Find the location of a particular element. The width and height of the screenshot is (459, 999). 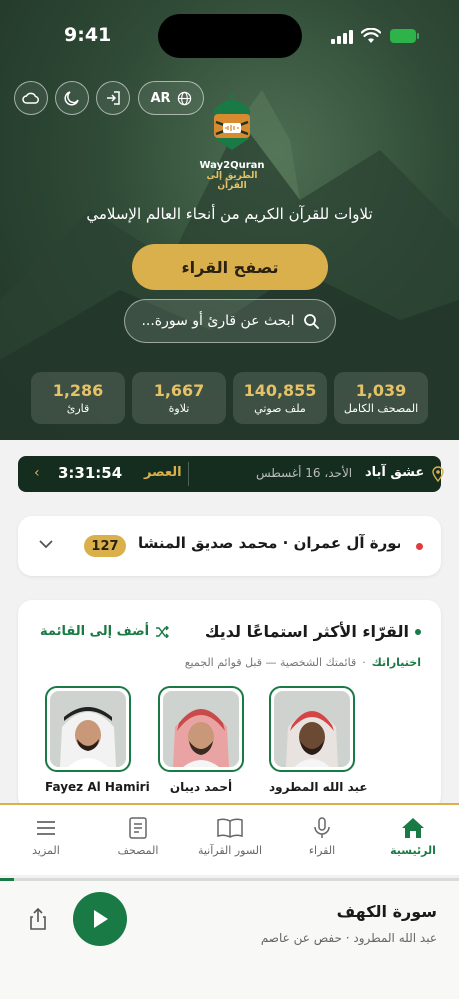

login-button is located at coordinates (113, 98).